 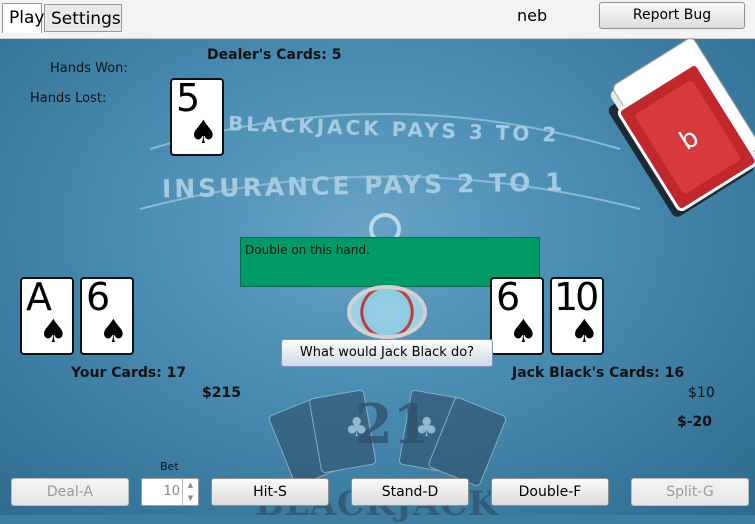 I want to click on card-rank: A, so click(x=39, y=297).